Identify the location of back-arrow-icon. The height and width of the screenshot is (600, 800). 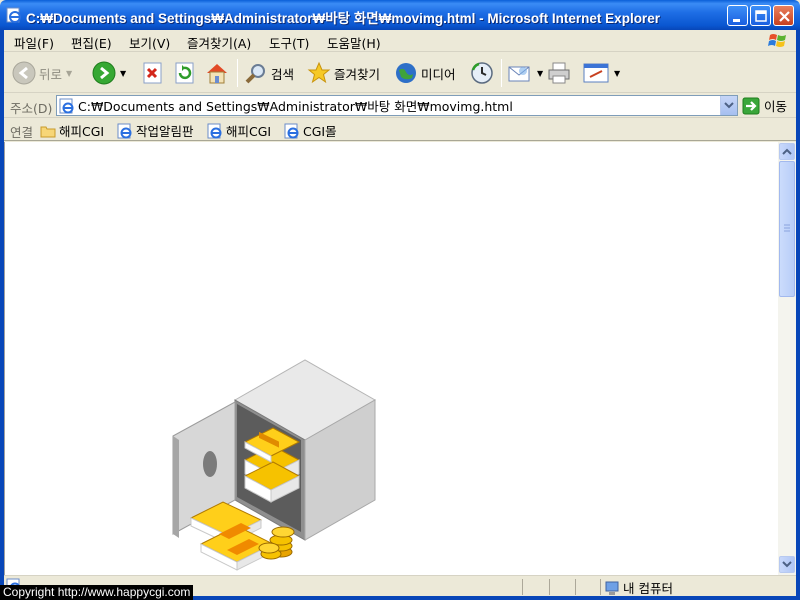
(24, 73).